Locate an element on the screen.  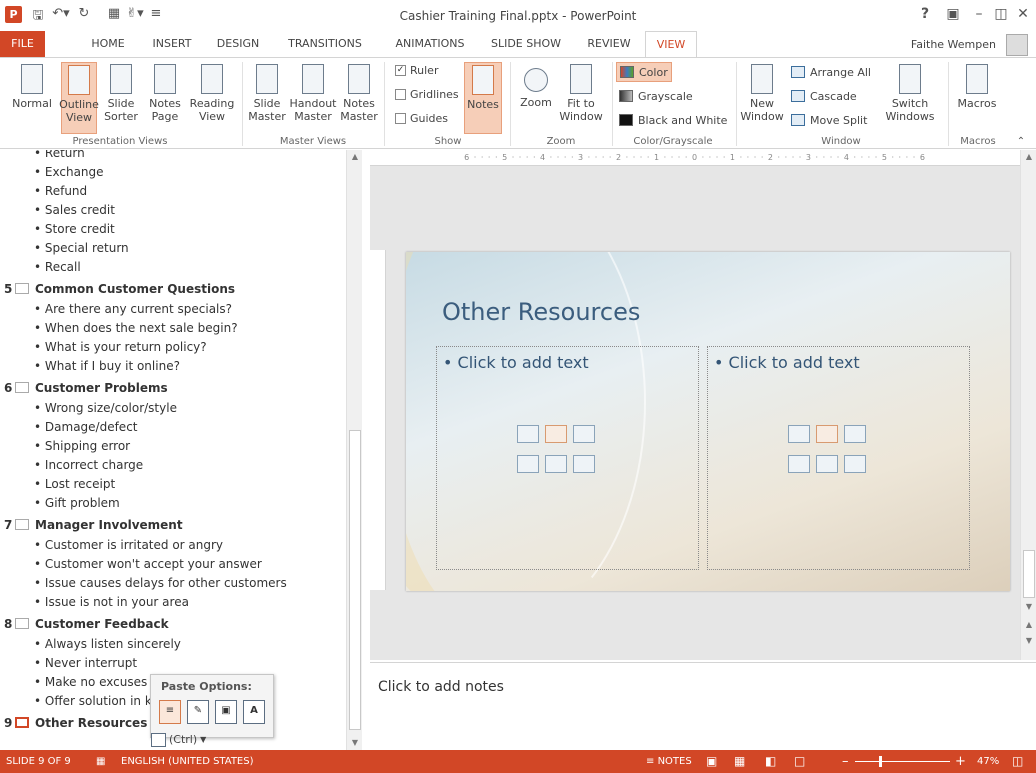
outline-bullet: • Special return is located at coordinates (64, 248).